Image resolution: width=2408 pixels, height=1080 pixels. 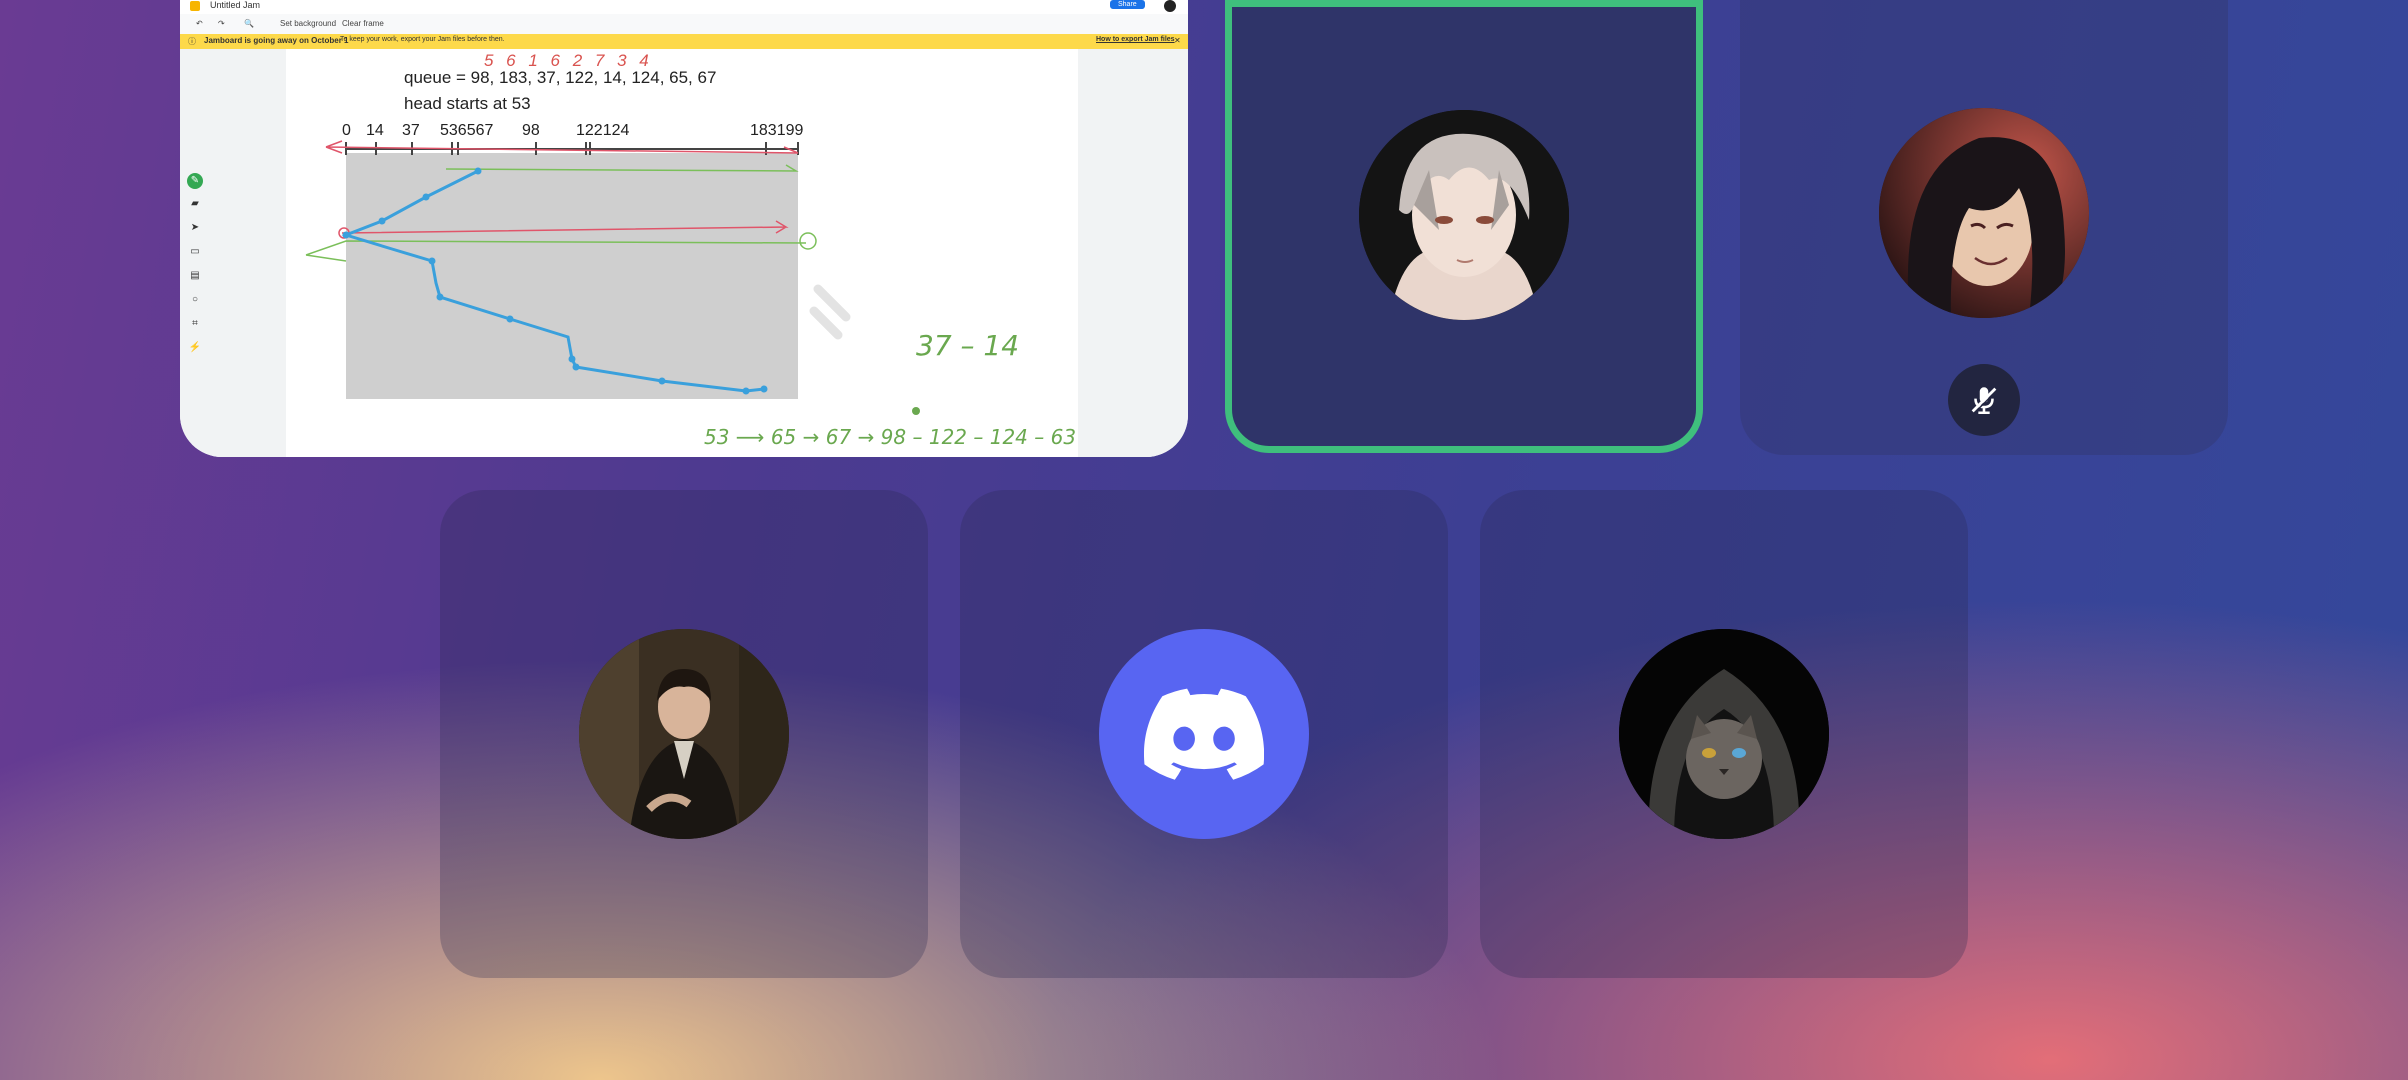 I want to click on pen-icon: ✎, so click(x=195, y=181).